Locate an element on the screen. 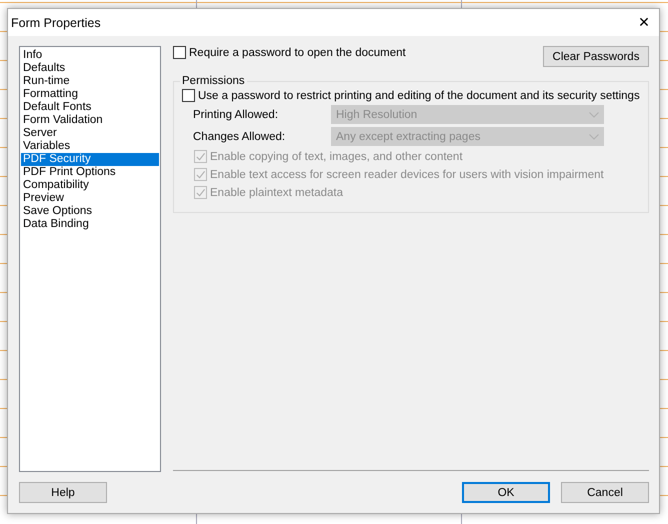 The width and height of the screenshot is (668, 524). close-button: ✕ is located at coordinates (644, 22).